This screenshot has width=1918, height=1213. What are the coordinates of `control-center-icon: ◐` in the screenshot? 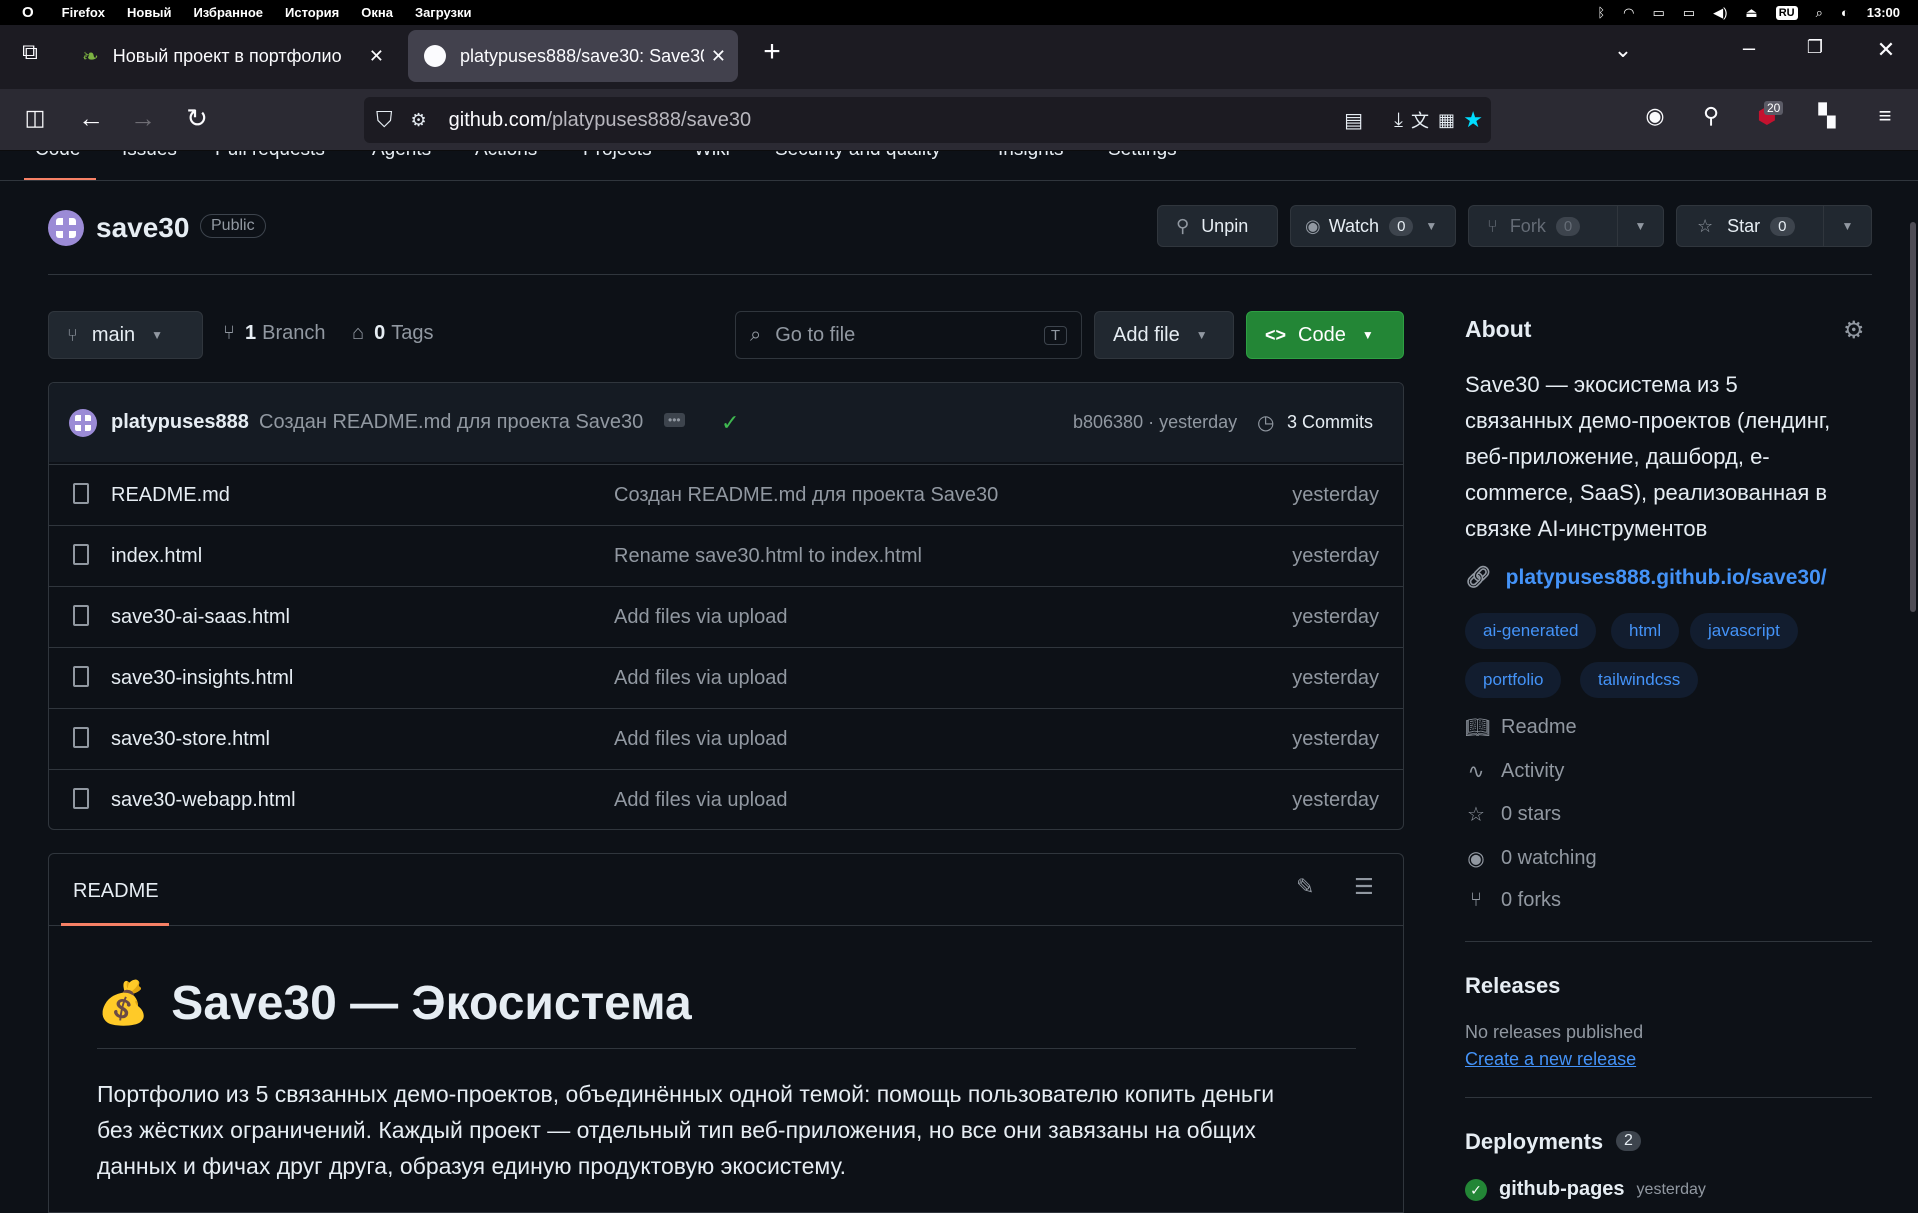 It's located at (1845, 12).